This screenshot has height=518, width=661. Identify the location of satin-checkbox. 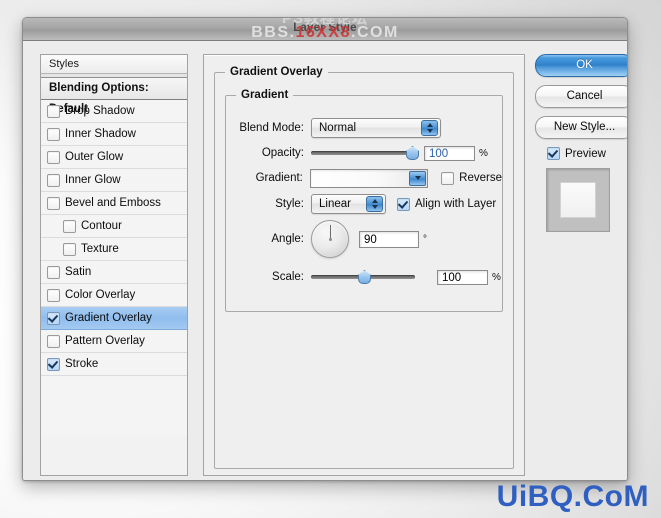
(53, 272).